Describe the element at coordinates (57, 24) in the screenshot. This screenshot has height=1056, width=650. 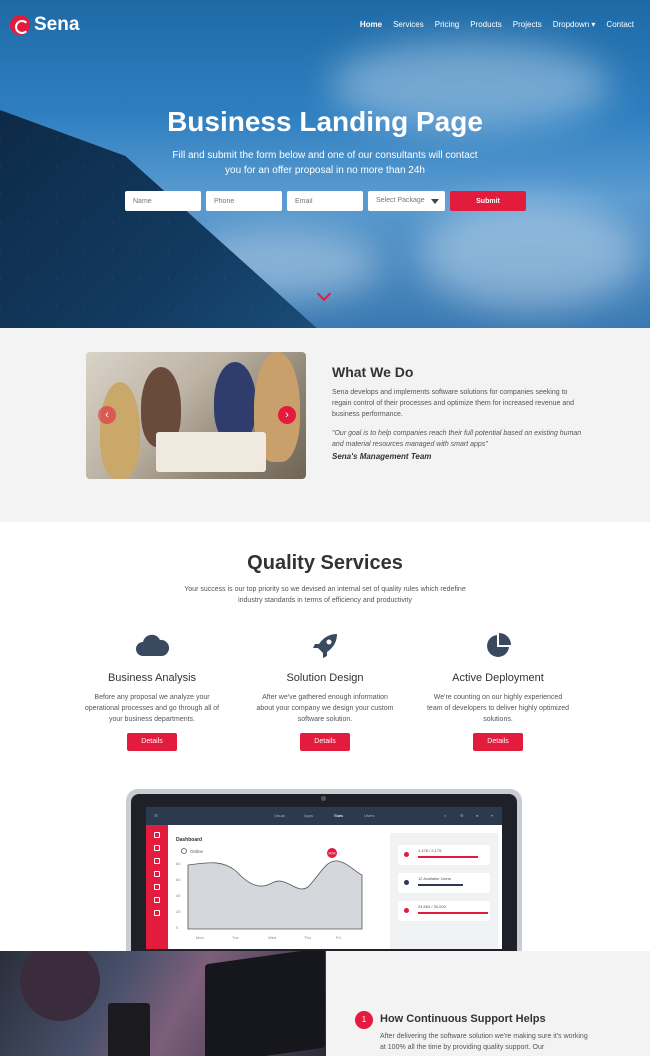
I see `brand-name: Sena` at that location.